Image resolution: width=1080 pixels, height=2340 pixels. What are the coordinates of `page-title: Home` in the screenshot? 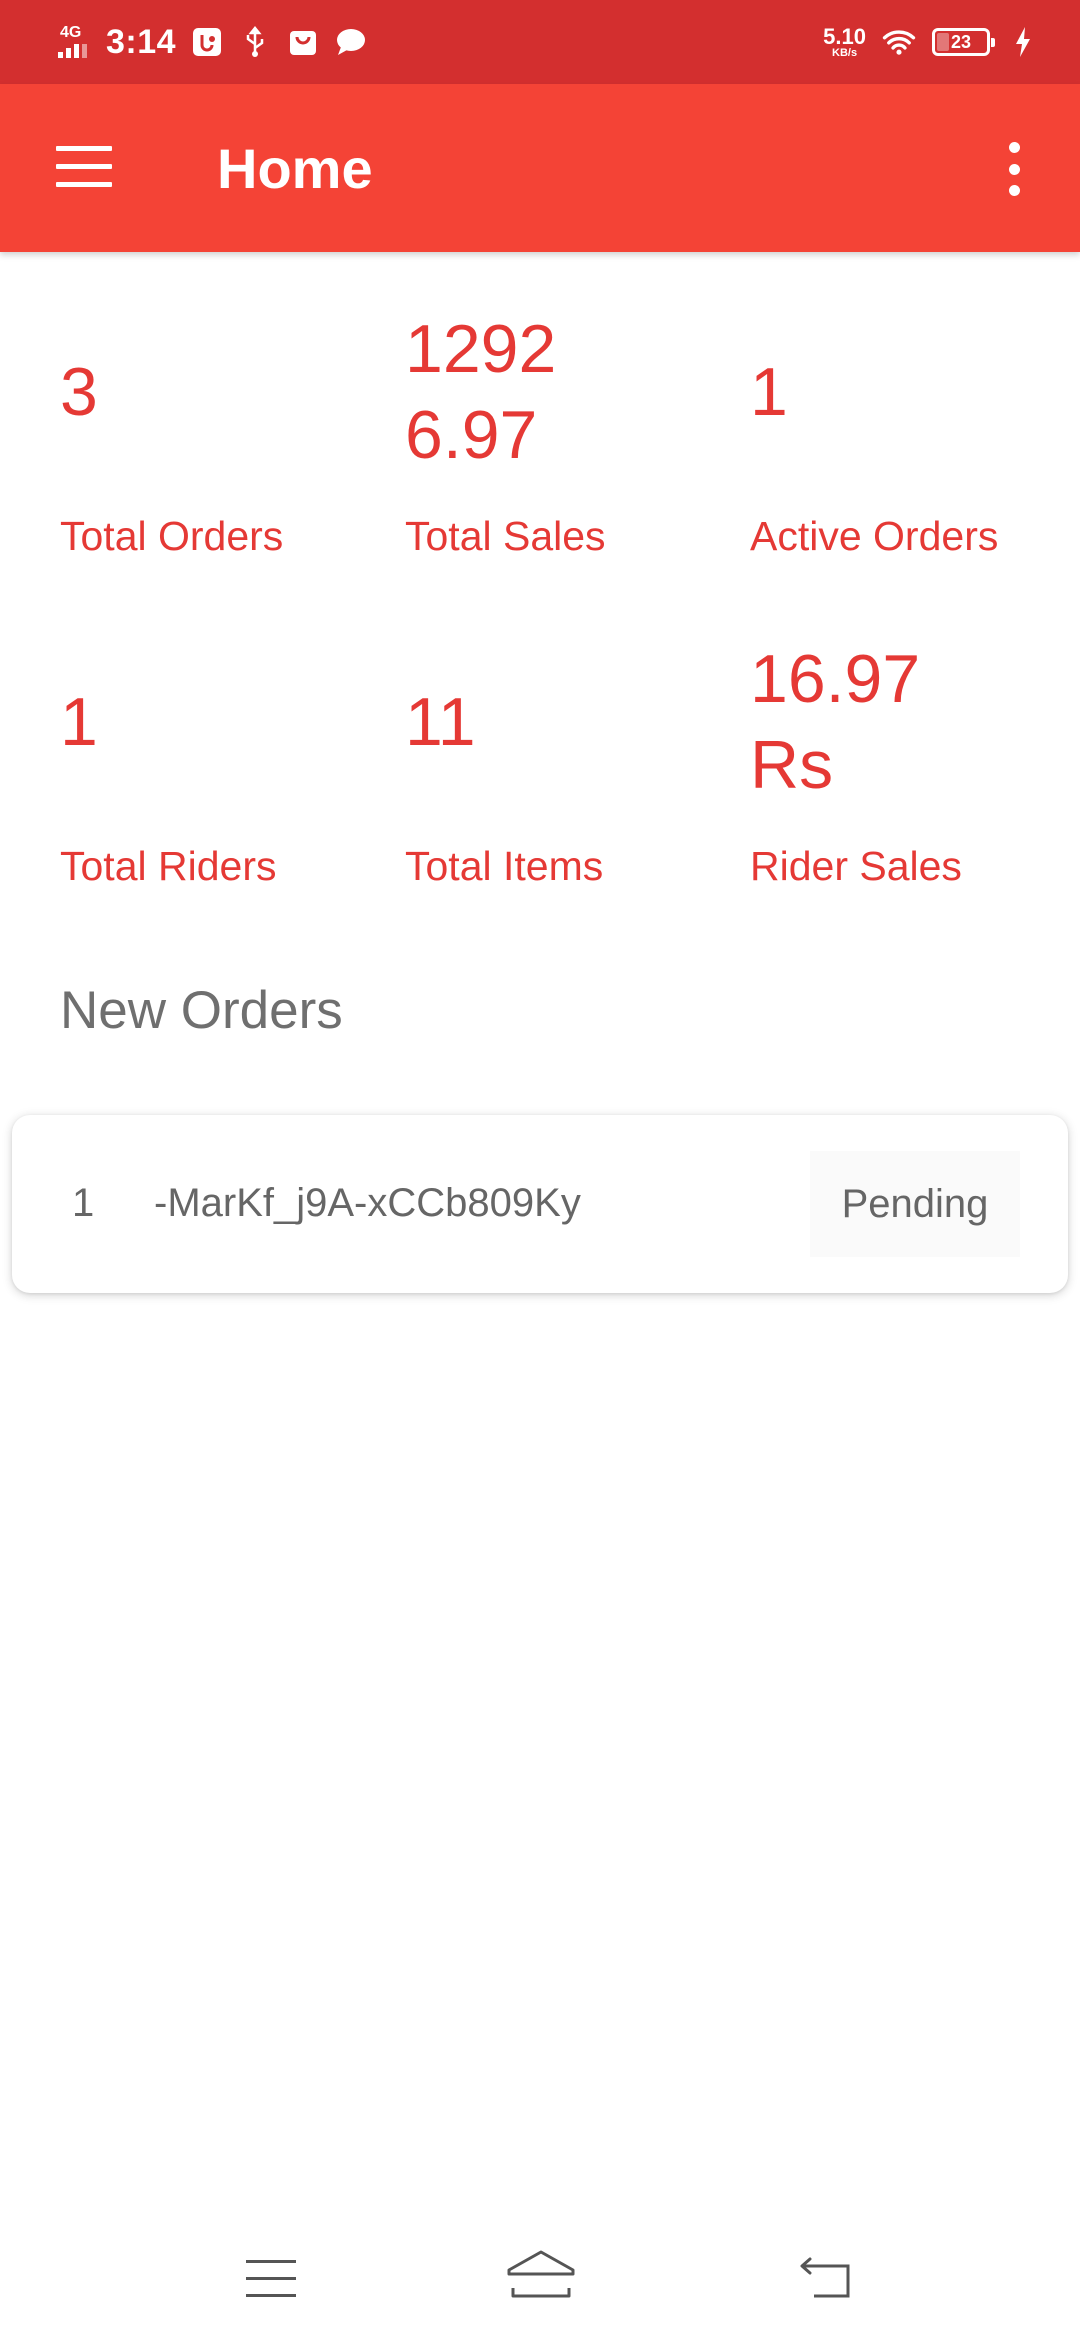 It's located at (295, 168).